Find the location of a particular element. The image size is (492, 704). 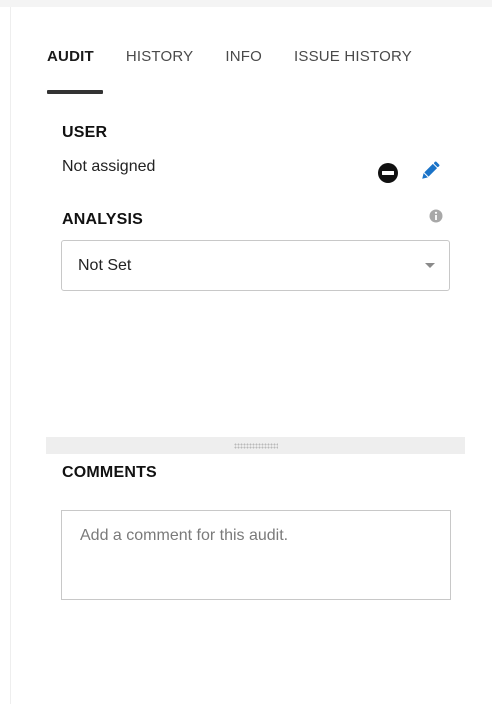

analysis-info-button is located at coordinates (436, 216).